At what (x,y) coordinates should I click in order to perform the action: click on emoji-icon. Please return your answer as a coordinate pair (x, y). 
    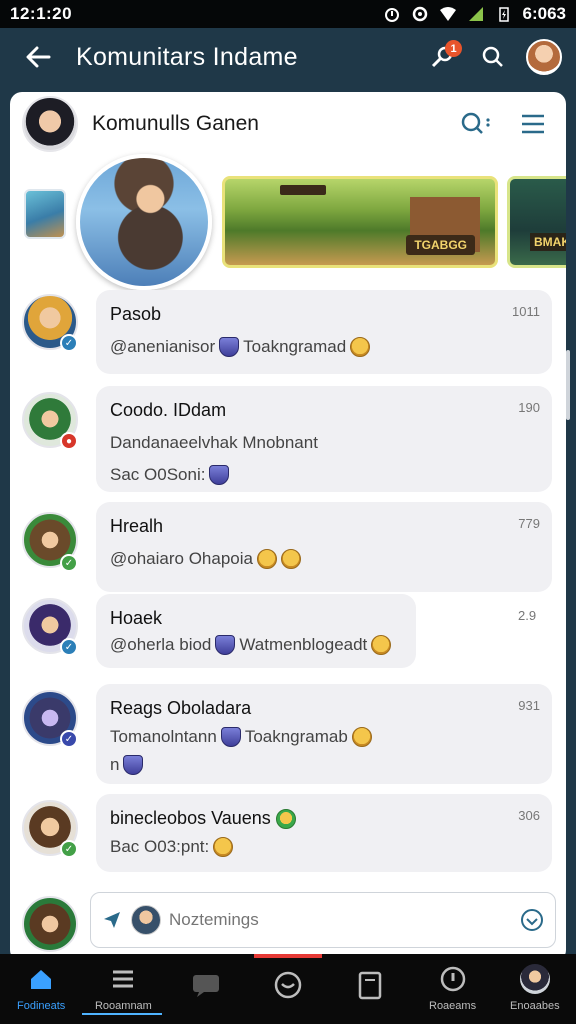
    Looking at the image, I should click on (288, 985).